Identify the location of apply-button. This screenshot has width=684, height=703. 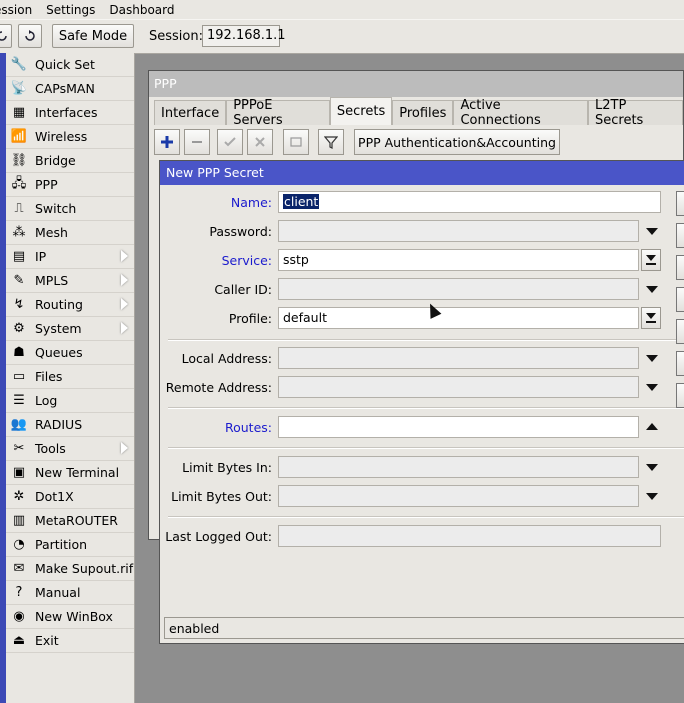
(680, 267).